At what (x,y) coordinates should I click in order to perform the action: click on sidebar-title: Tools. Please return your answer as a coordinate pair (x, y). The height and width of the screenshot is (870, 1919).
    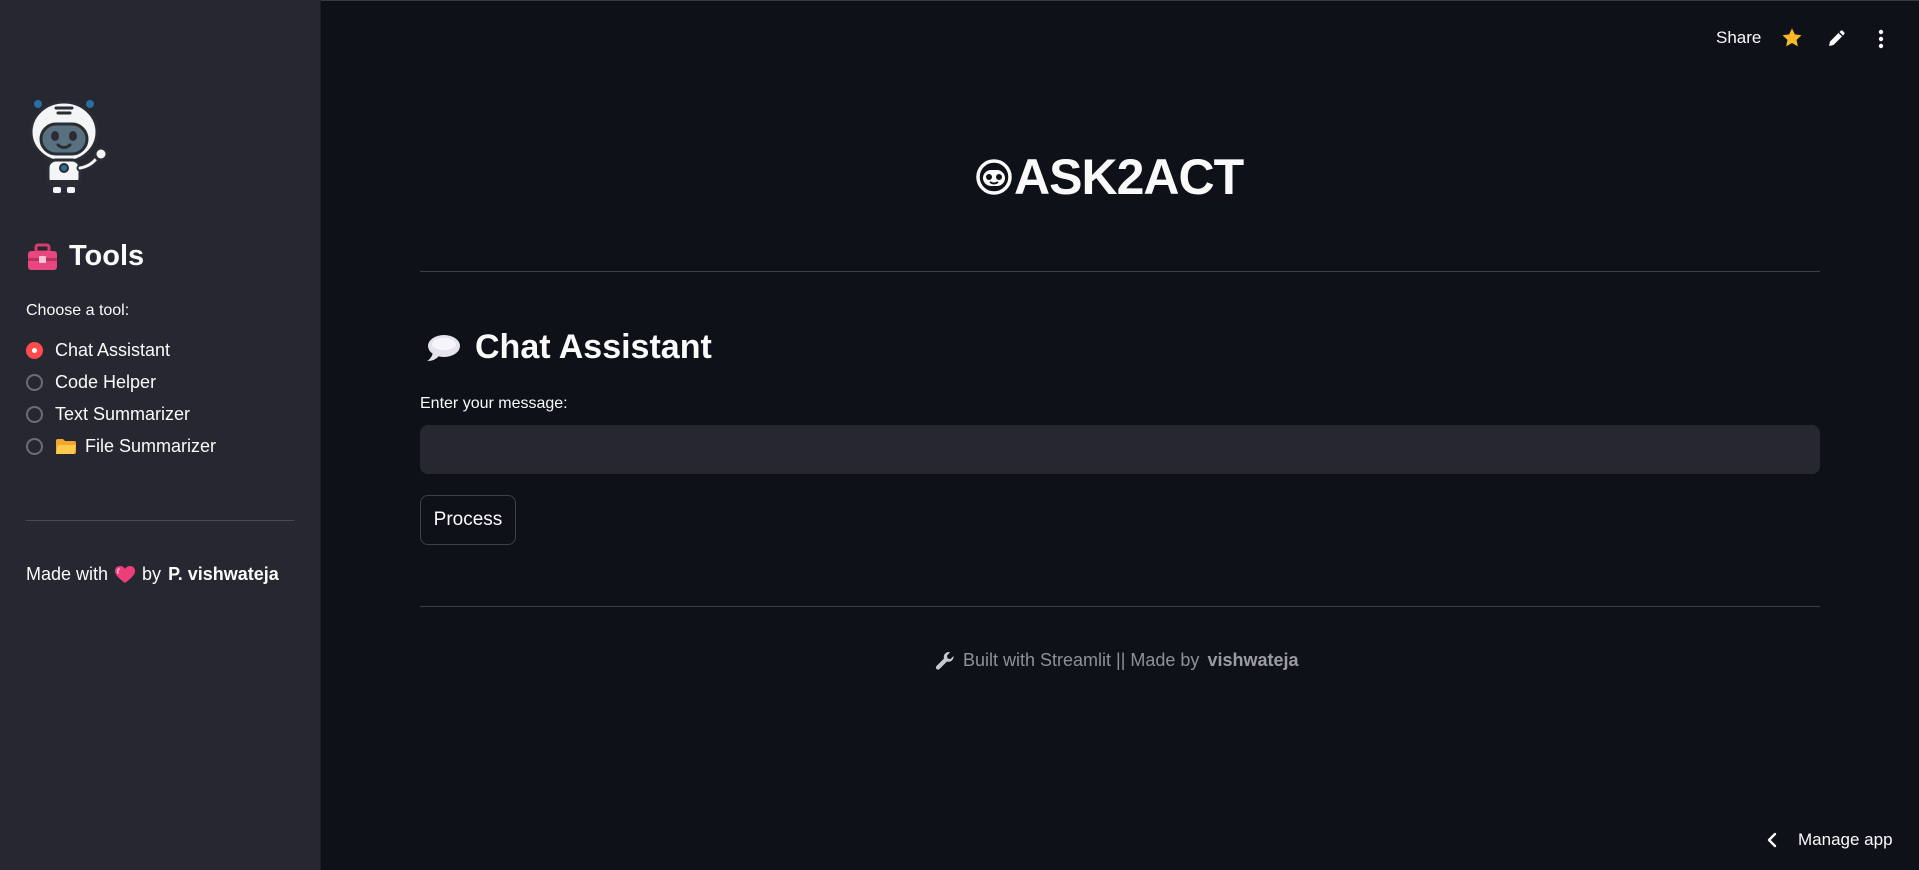
    Looking at the image, I should click on (85, 256).